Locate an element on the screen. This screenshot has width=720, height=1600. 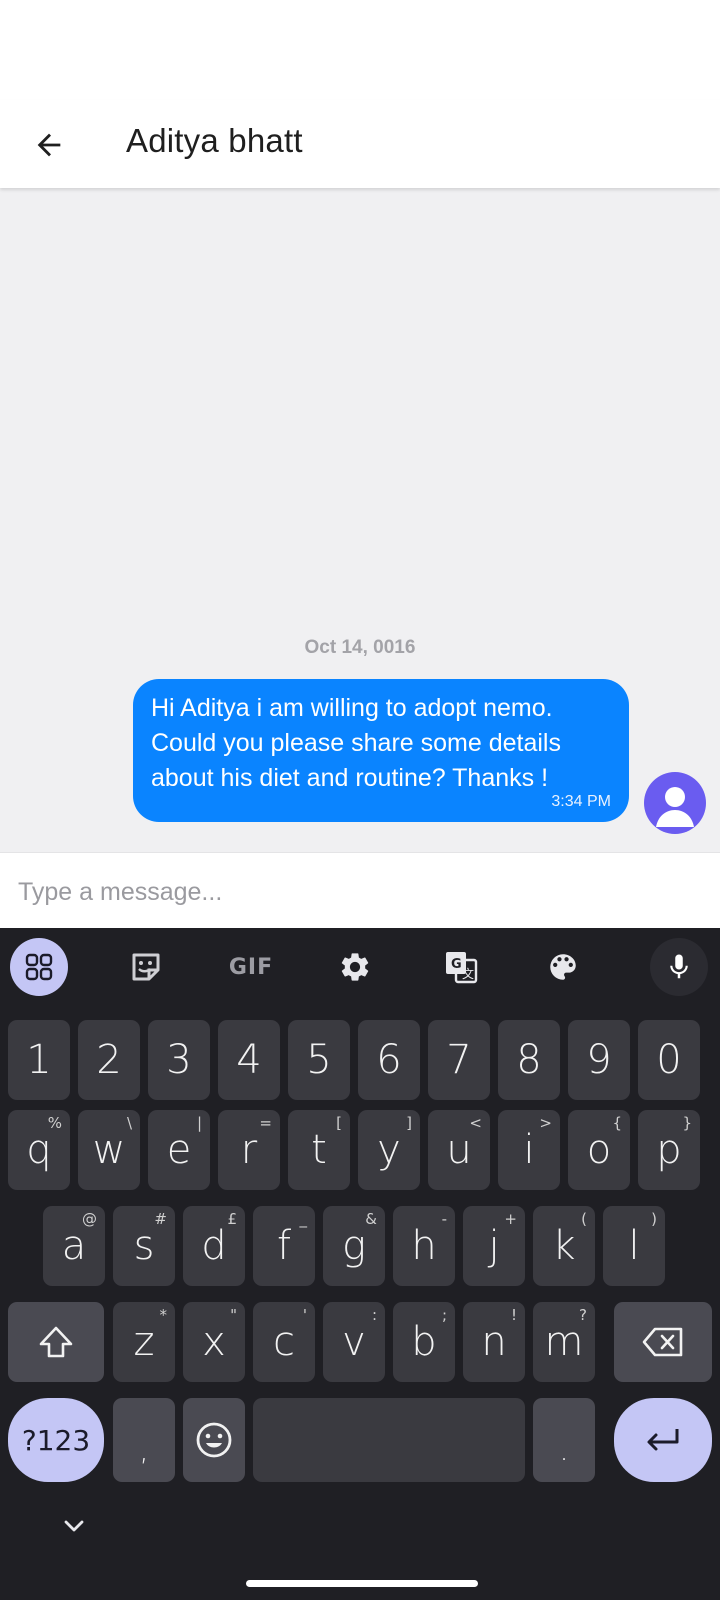
key-label: j is located at coordinates (494, 1246).